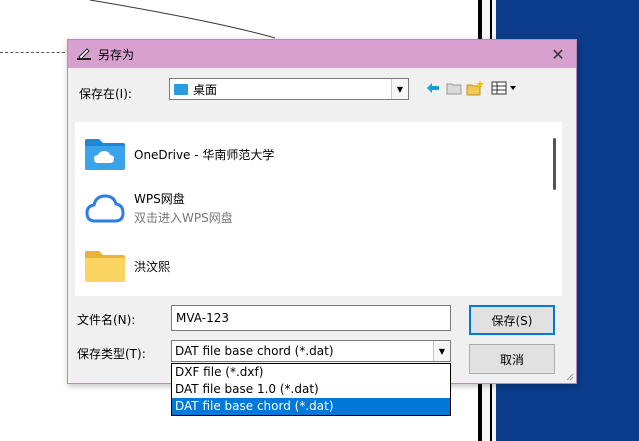 This screenshot has width=639, height=441. Describe the element at coordinates (311, 372) in the screenshot. I see `filetype-option-dxf: DXF file (*.dxf)` at that location.